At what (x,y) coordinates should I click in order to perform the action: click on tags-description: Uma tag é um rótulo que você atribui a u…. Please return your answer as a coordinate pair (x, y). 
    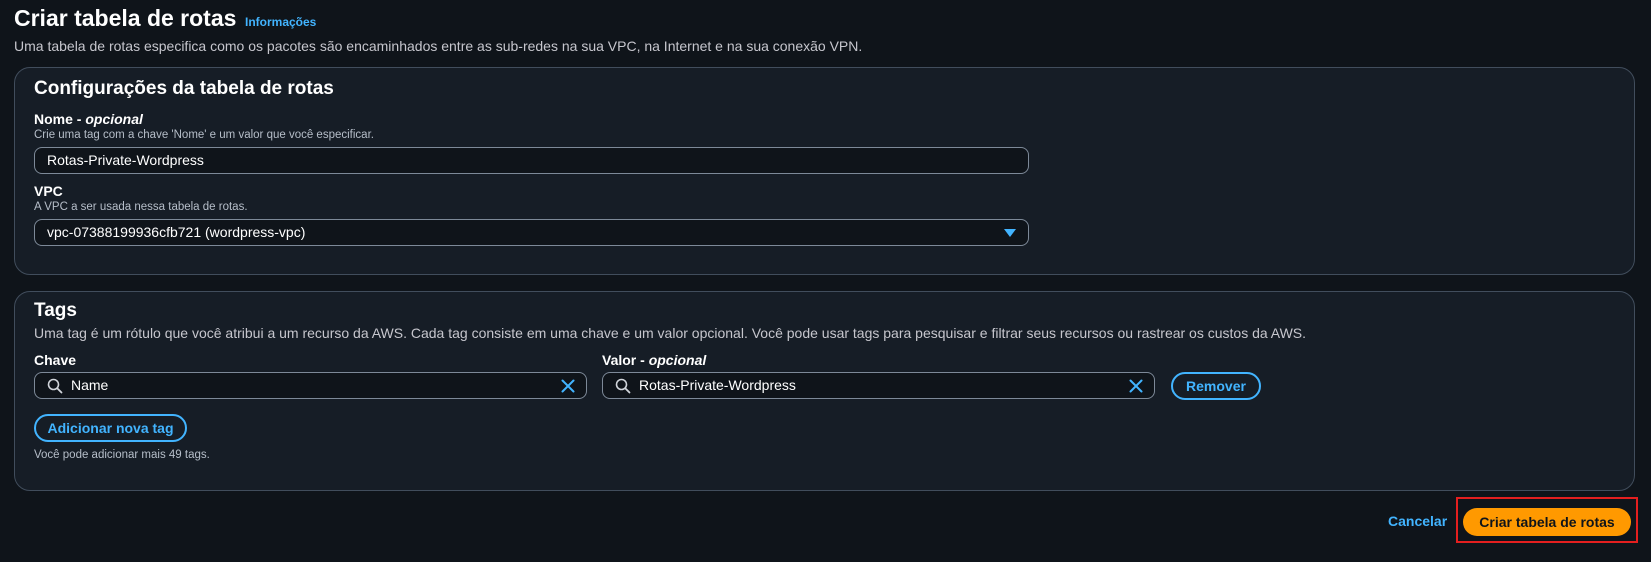
    Looking at the image, I should click on (670, 333).